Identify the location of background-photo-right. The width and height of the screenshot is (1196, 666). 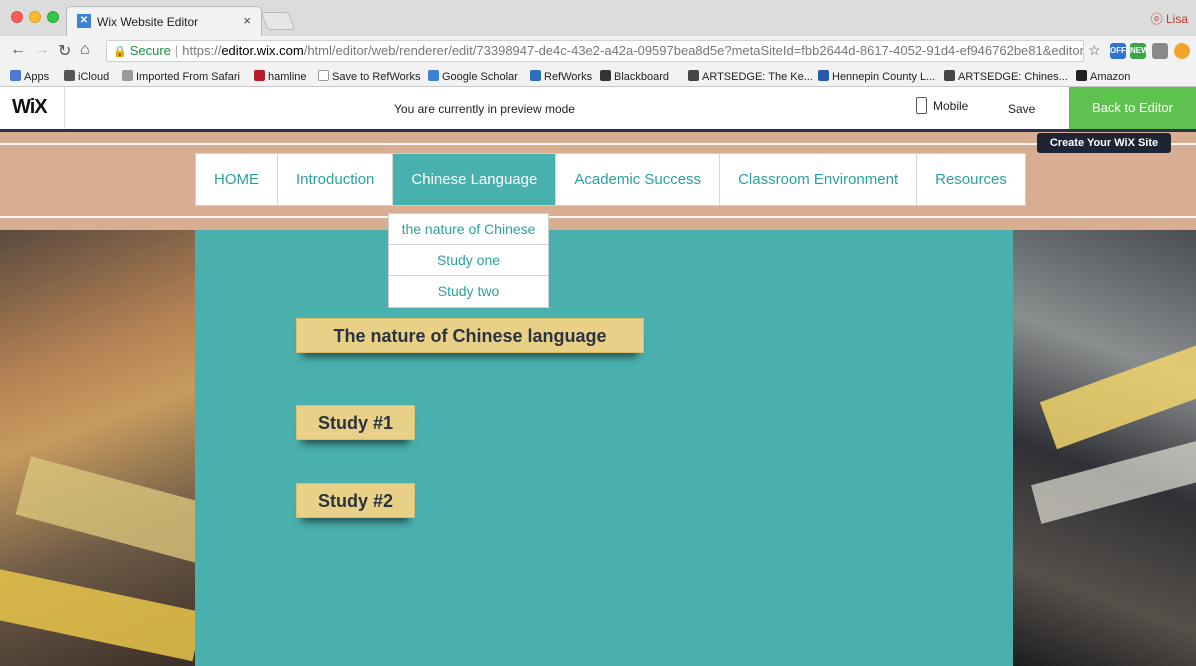
(1104, 448).